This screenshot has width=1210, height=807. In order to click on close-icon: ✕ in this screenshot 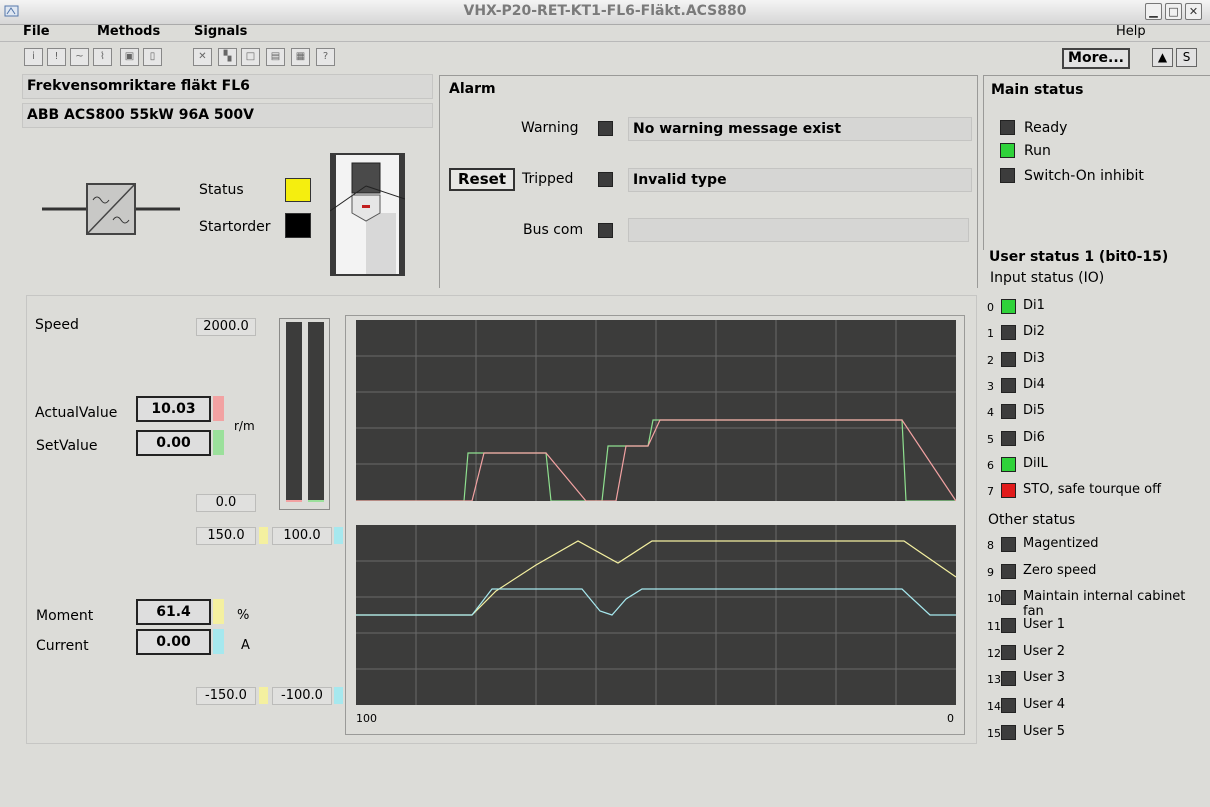, I will do `click(1193, 11)`.